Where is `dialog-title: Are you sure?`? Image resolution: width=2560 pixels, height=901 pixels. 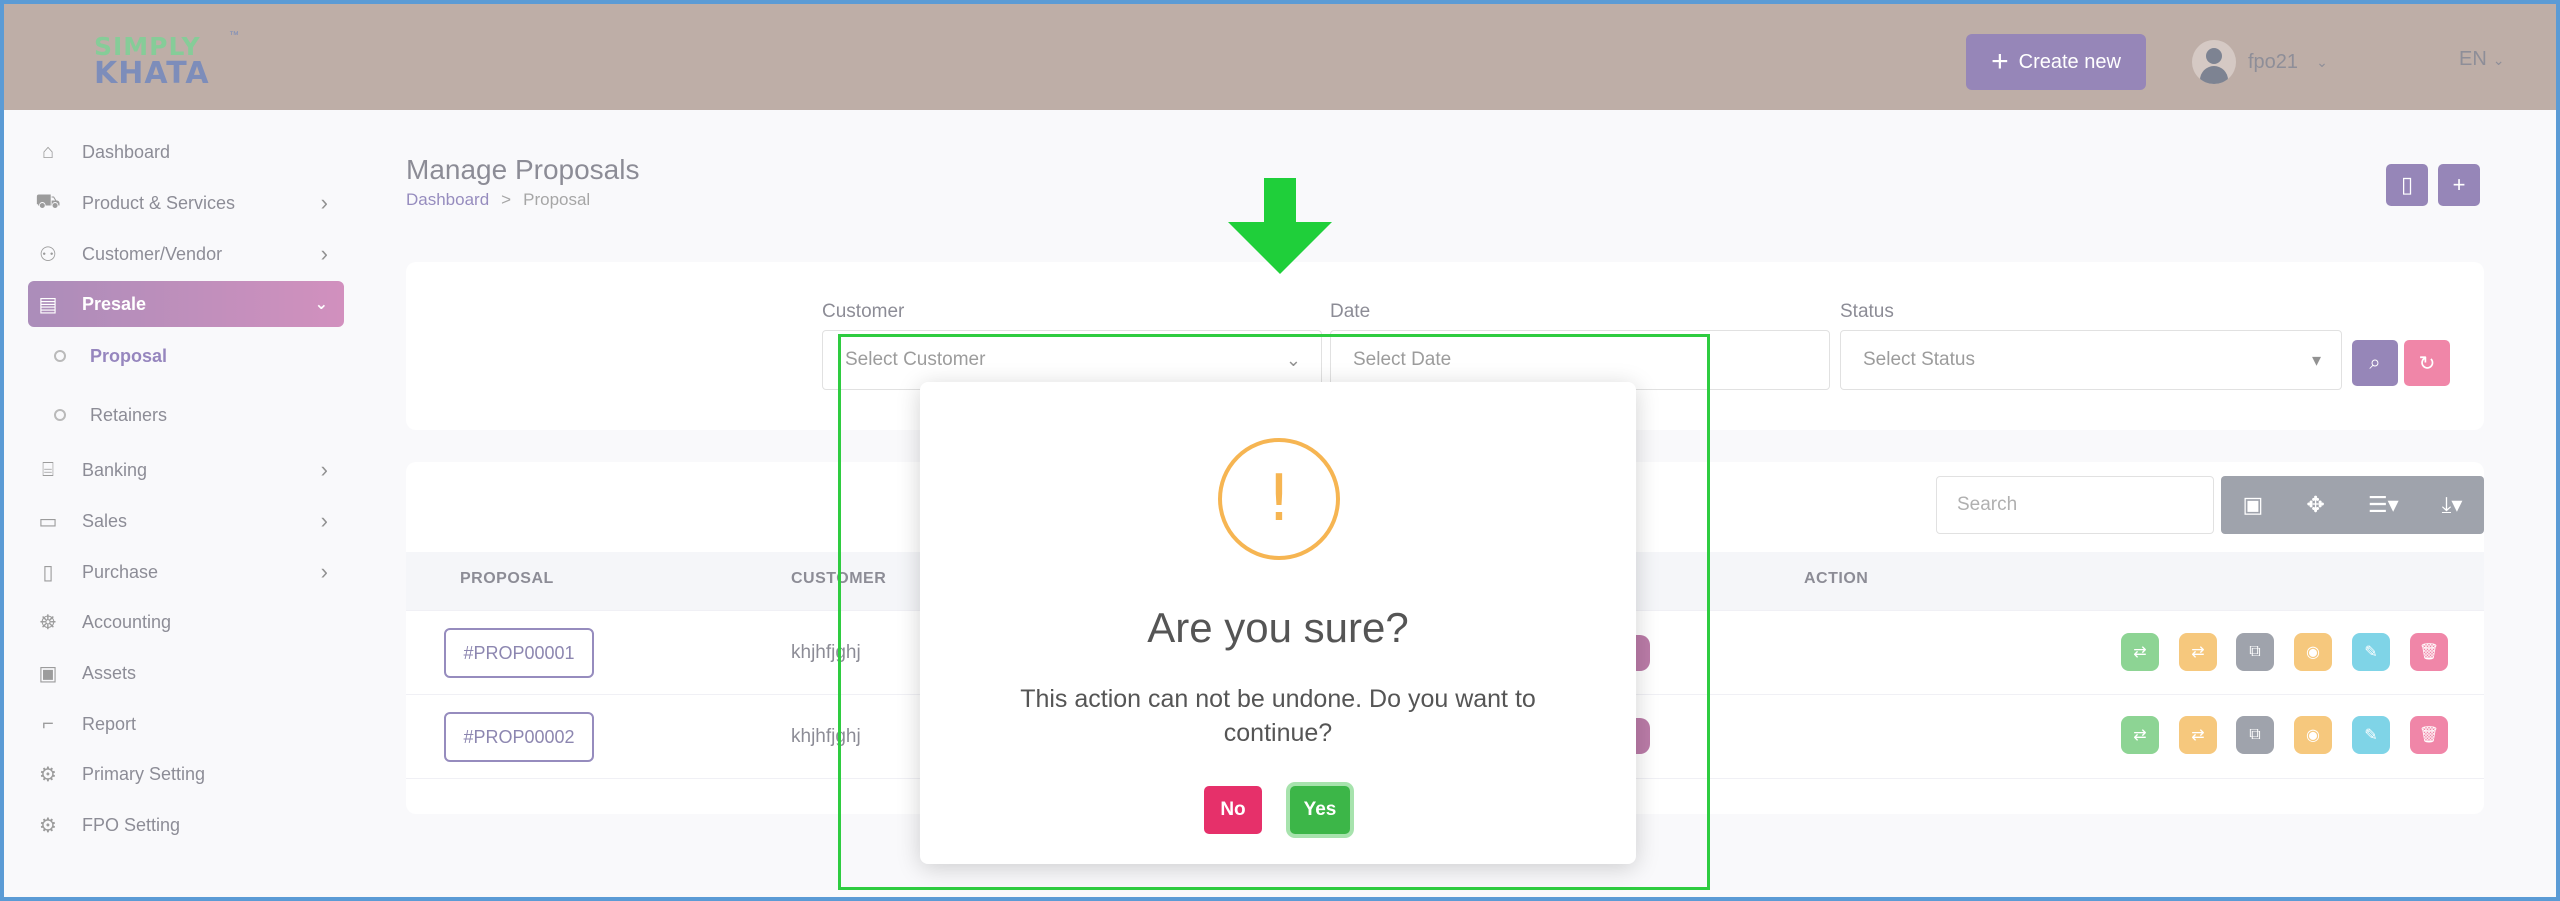 dialog-title: Are you sure? is located at coordinates (1278, 627).